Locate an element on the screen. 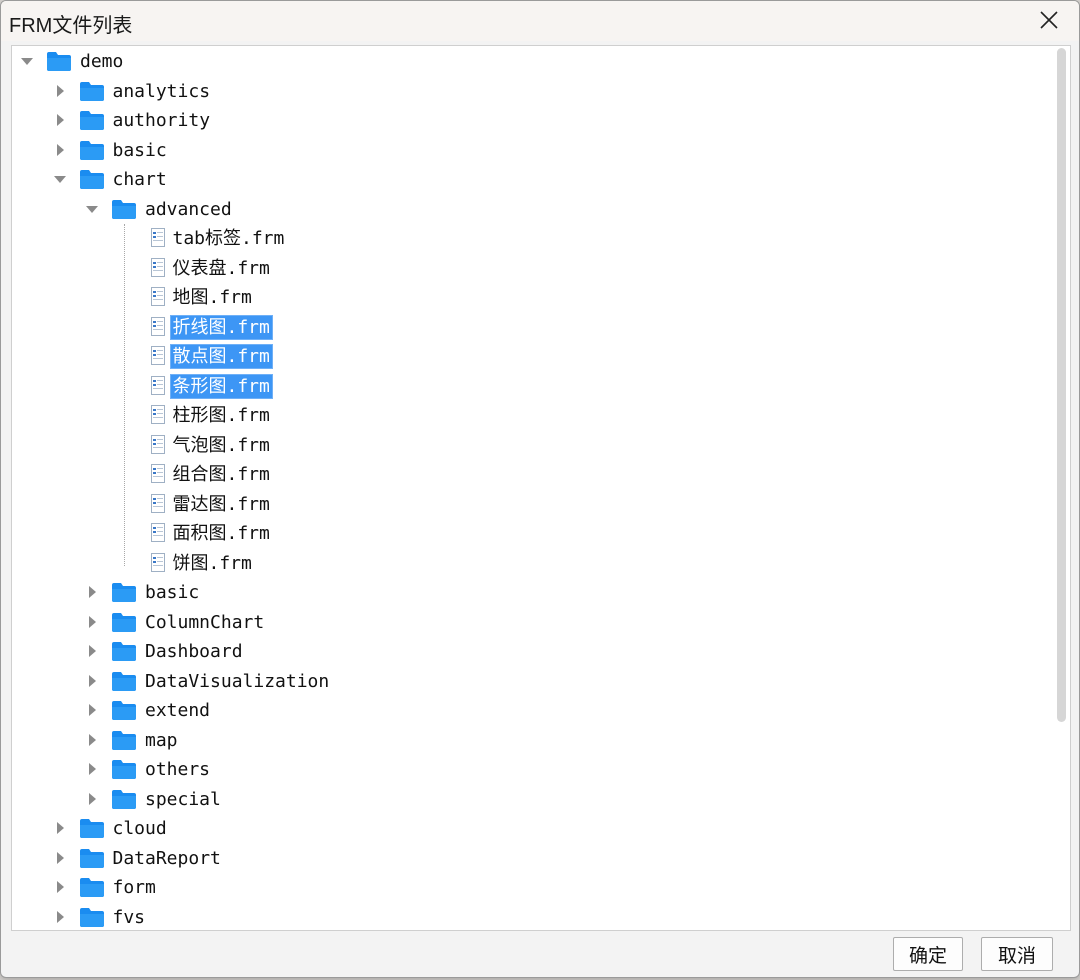 This screenshot has height=980, width=1080. tree-item-label: cloud is located at coordinates (139, 828).